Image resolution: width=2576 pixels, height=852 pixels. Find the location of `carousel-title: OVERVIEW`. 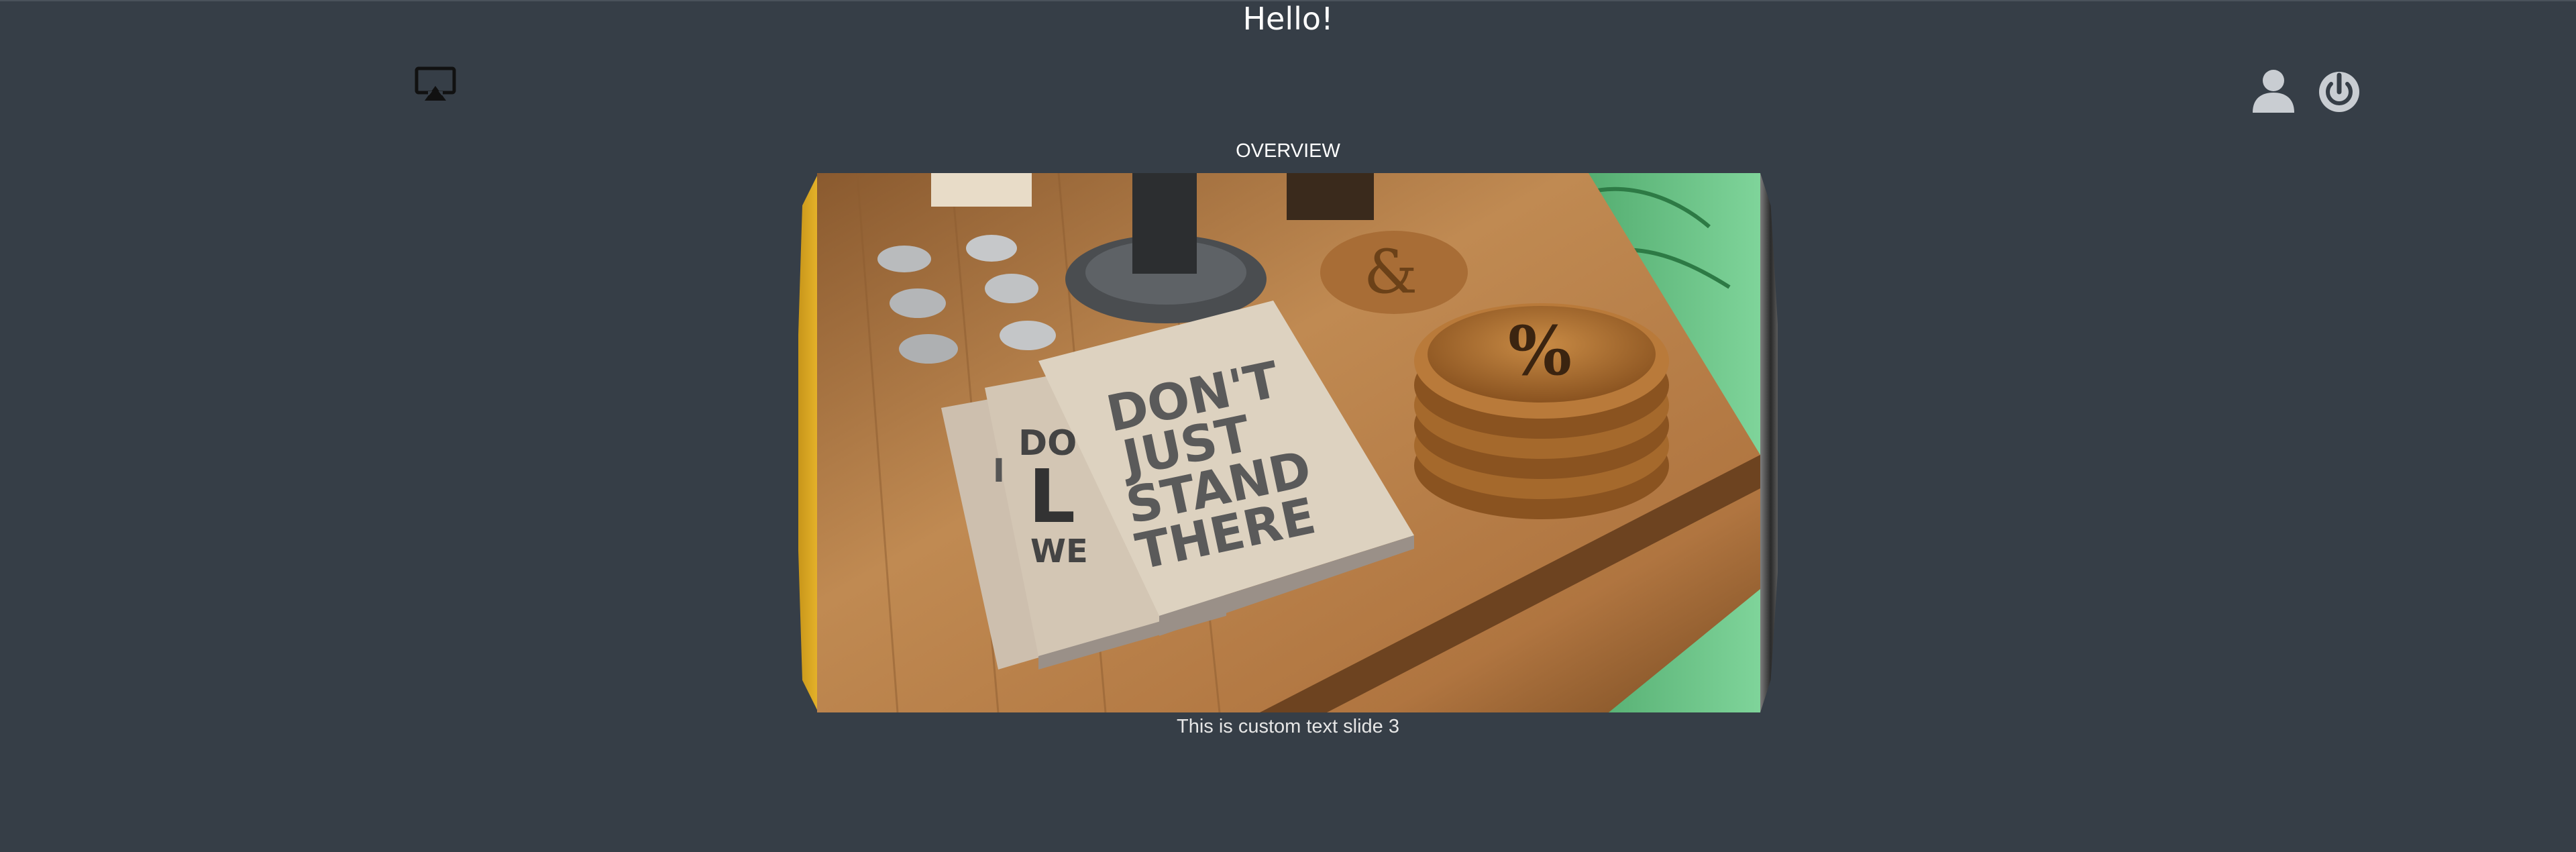

carousel-title: OVERVIEW is located at coordinates (1288, 151).